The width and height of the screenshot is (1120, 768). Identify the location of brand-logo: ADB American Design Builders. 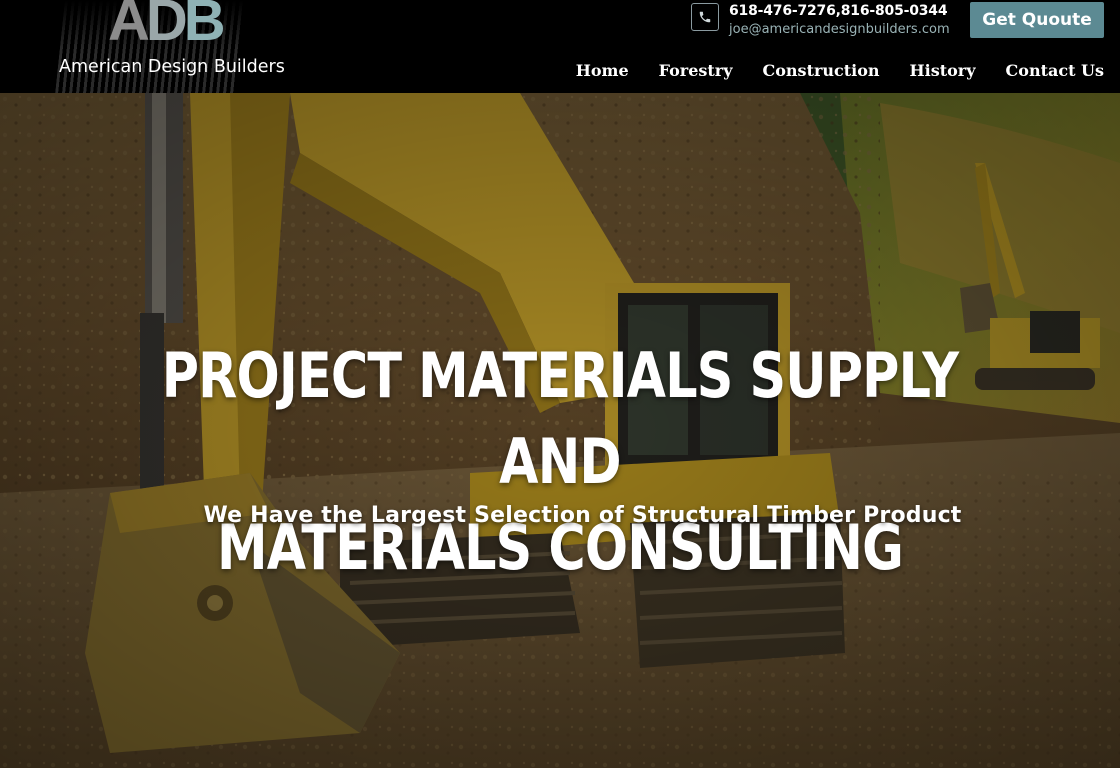
(170, 46).